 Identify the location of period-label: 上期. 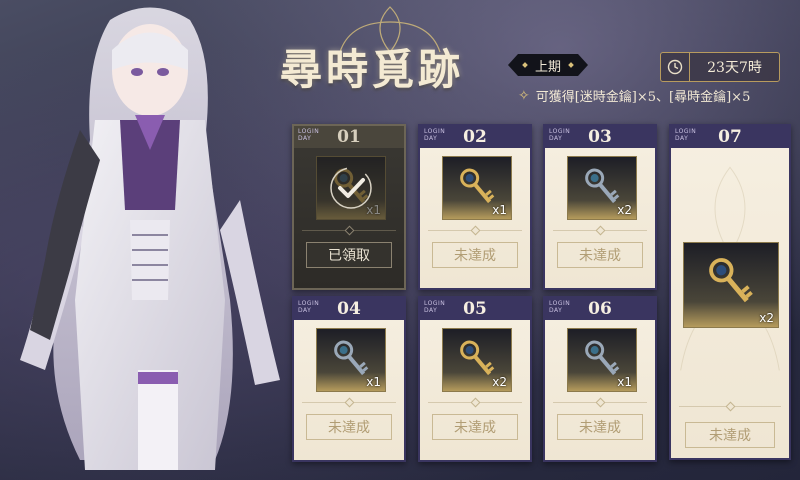
(547, 67).